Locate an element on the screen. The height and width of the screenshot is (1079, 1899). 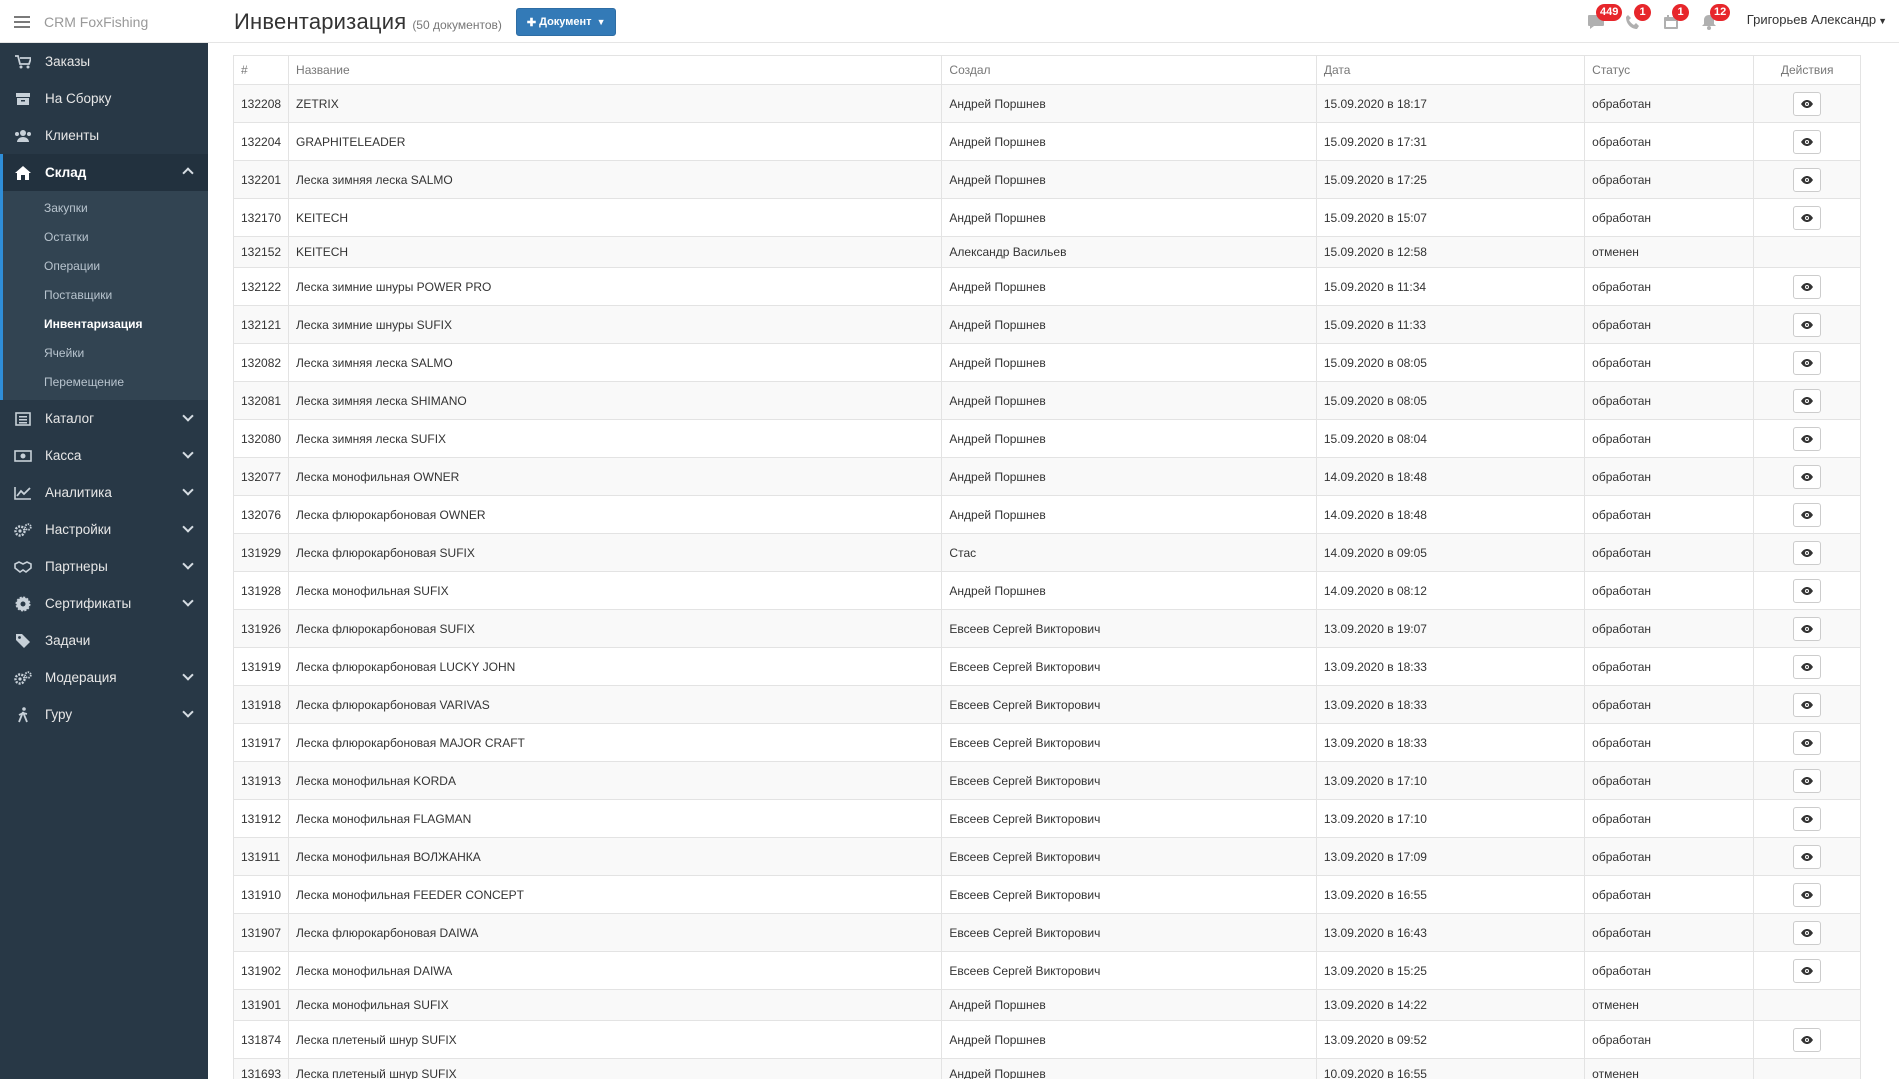
bell-notification-button: 12 is located at coordinates (1714, 18).